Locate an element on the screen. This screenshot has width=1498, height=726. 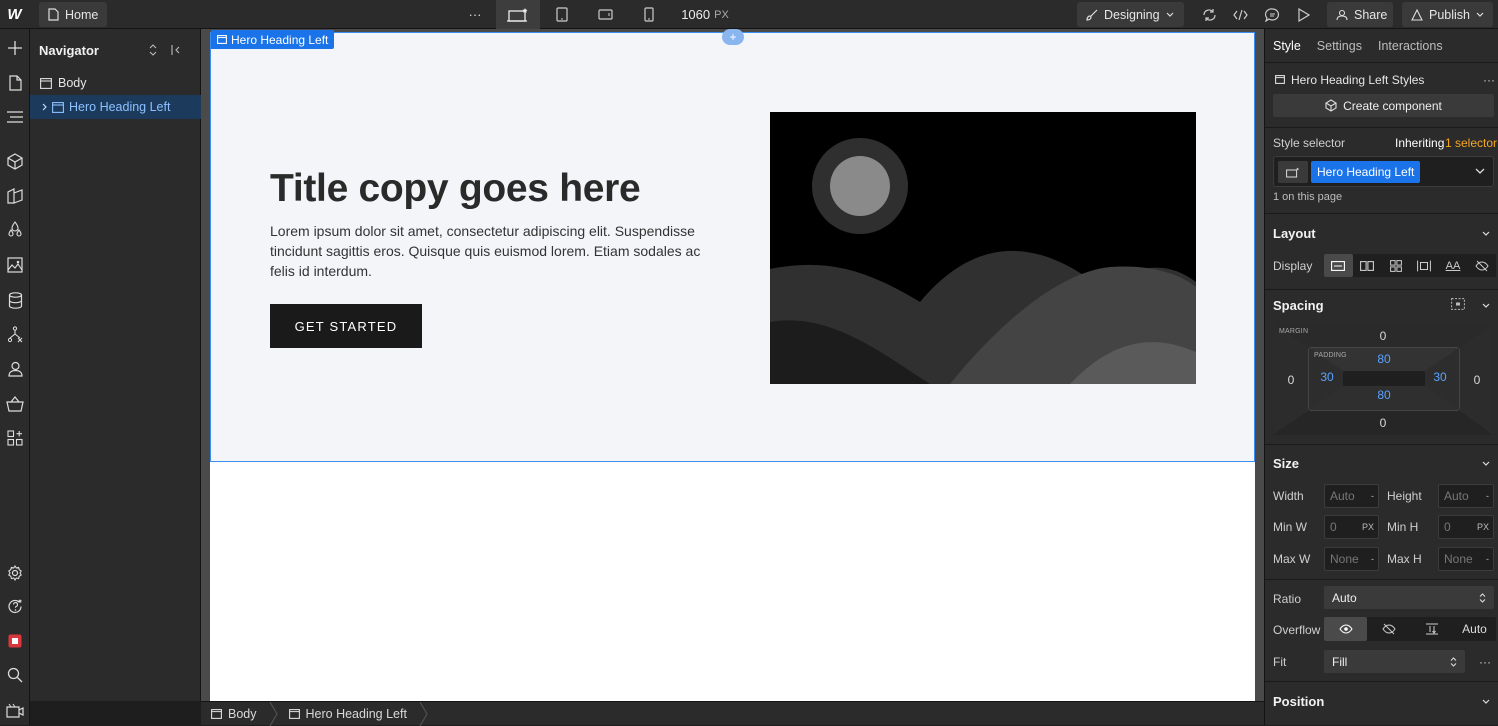
padding-top-value: 80 is located at coordinates (1384, 359).